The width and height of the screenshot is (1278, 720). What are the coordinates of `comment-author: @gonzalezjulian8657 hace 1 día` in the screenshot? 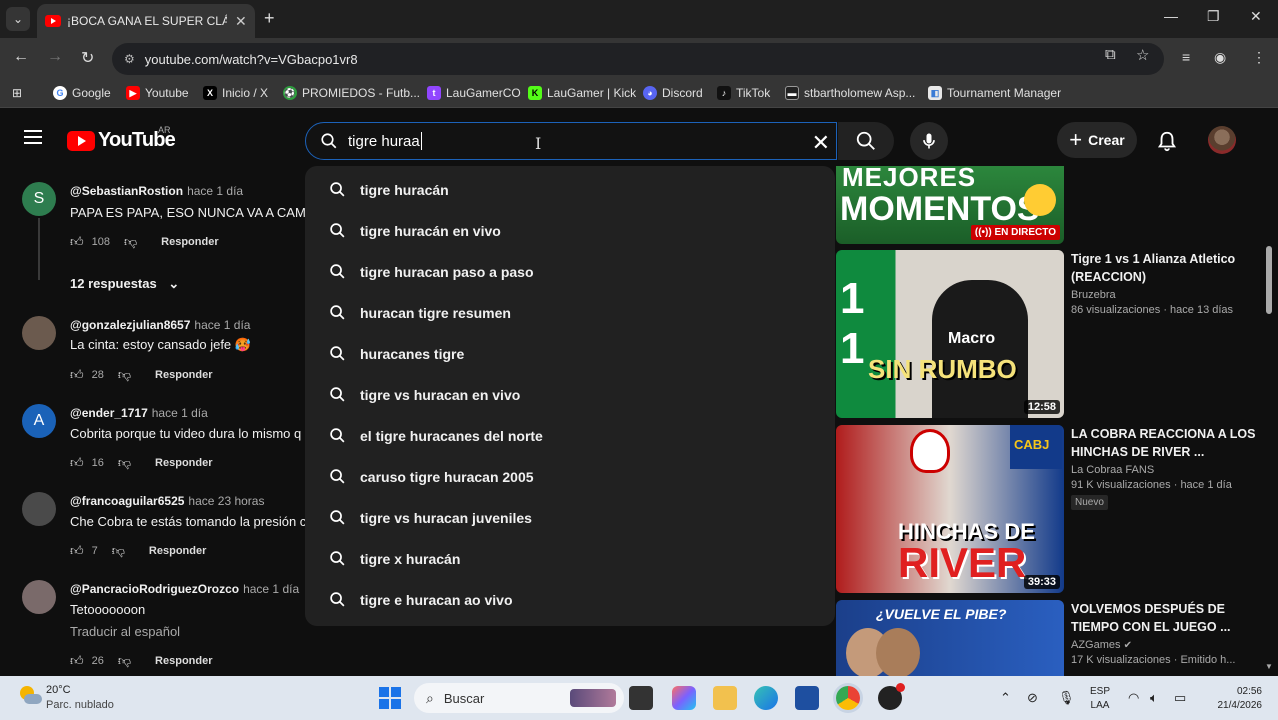 It's located at (160, 325).